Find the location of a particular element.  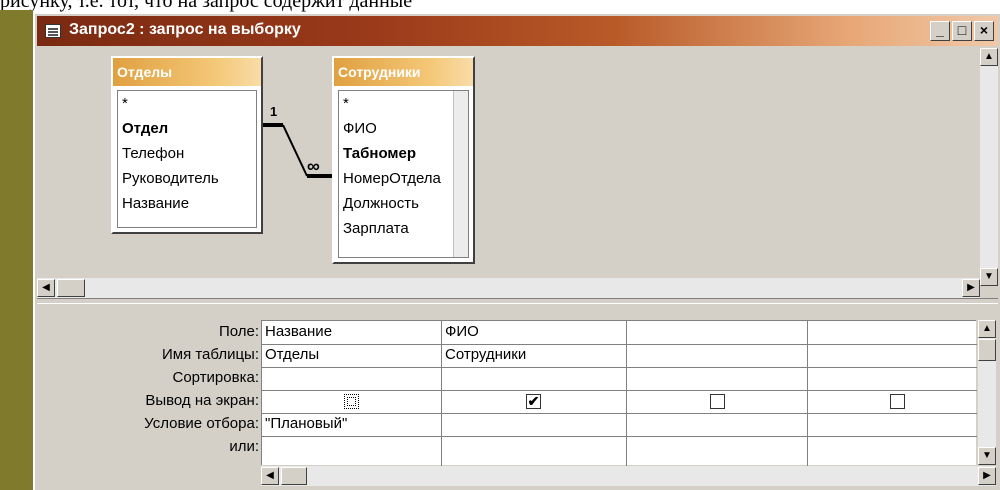

grid-cell-table-2: Сотрудники is located at coordinates (484, 354).